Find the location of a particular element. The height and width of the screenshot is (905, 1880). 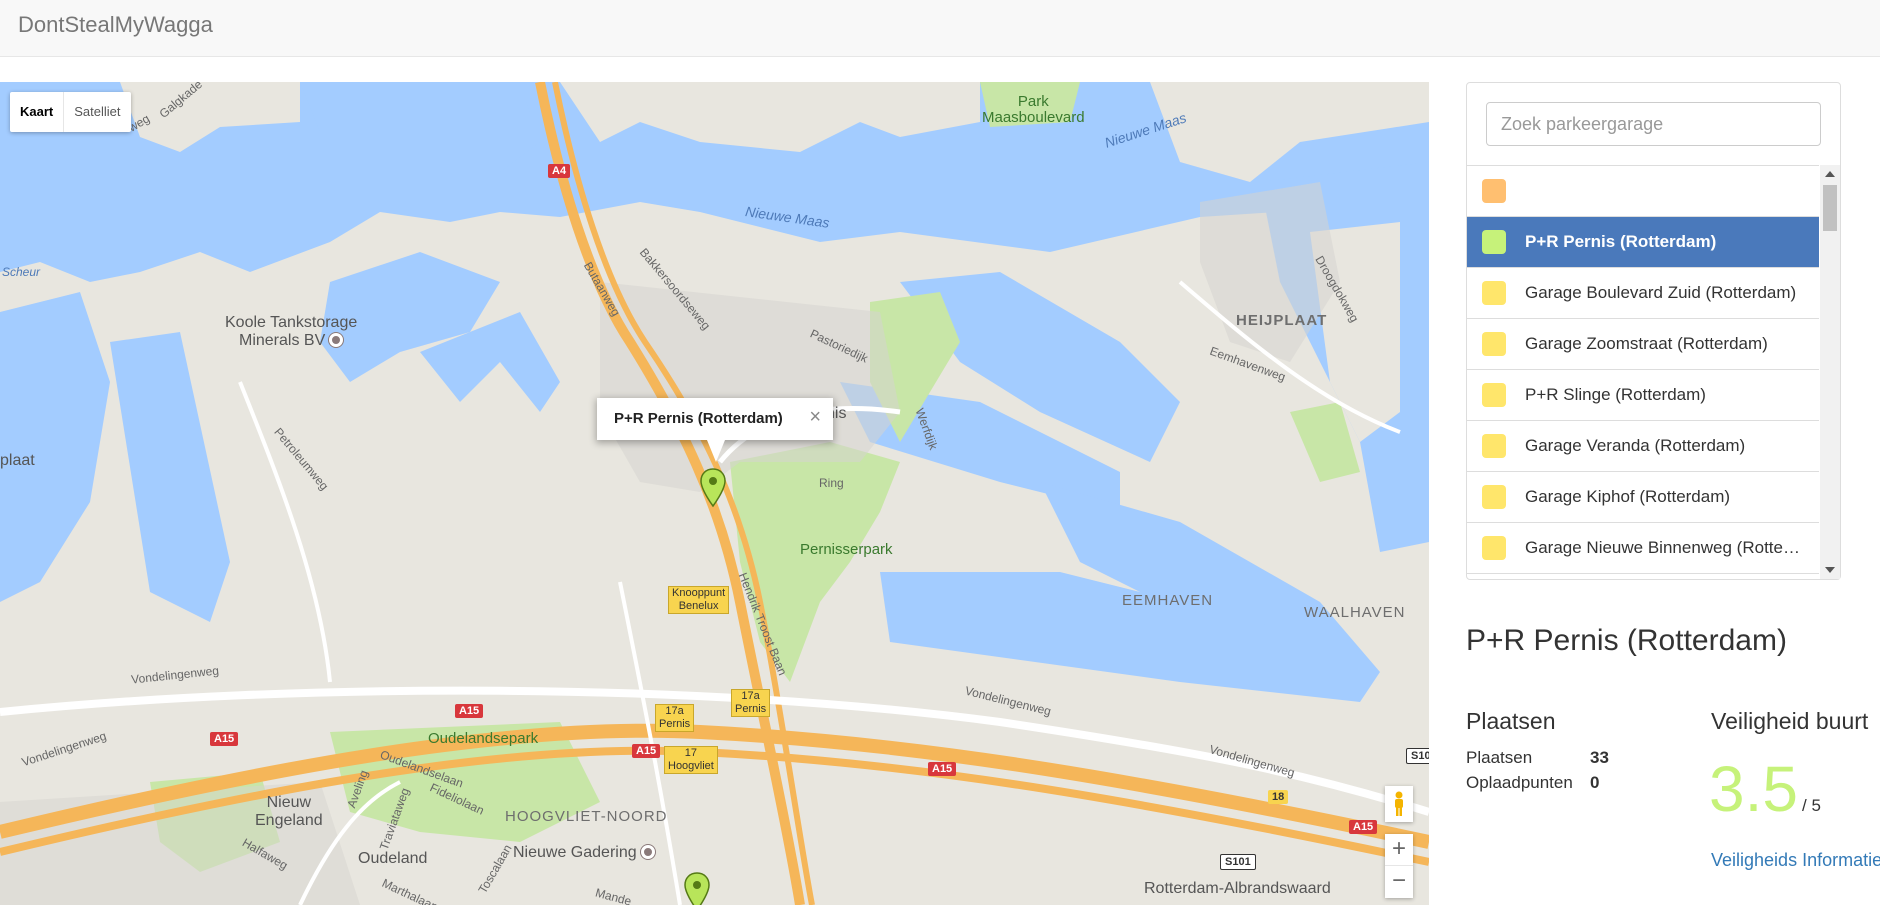

garage-name: P+R Pernis (Rotterdam) is located at coordinates (1621, 241).